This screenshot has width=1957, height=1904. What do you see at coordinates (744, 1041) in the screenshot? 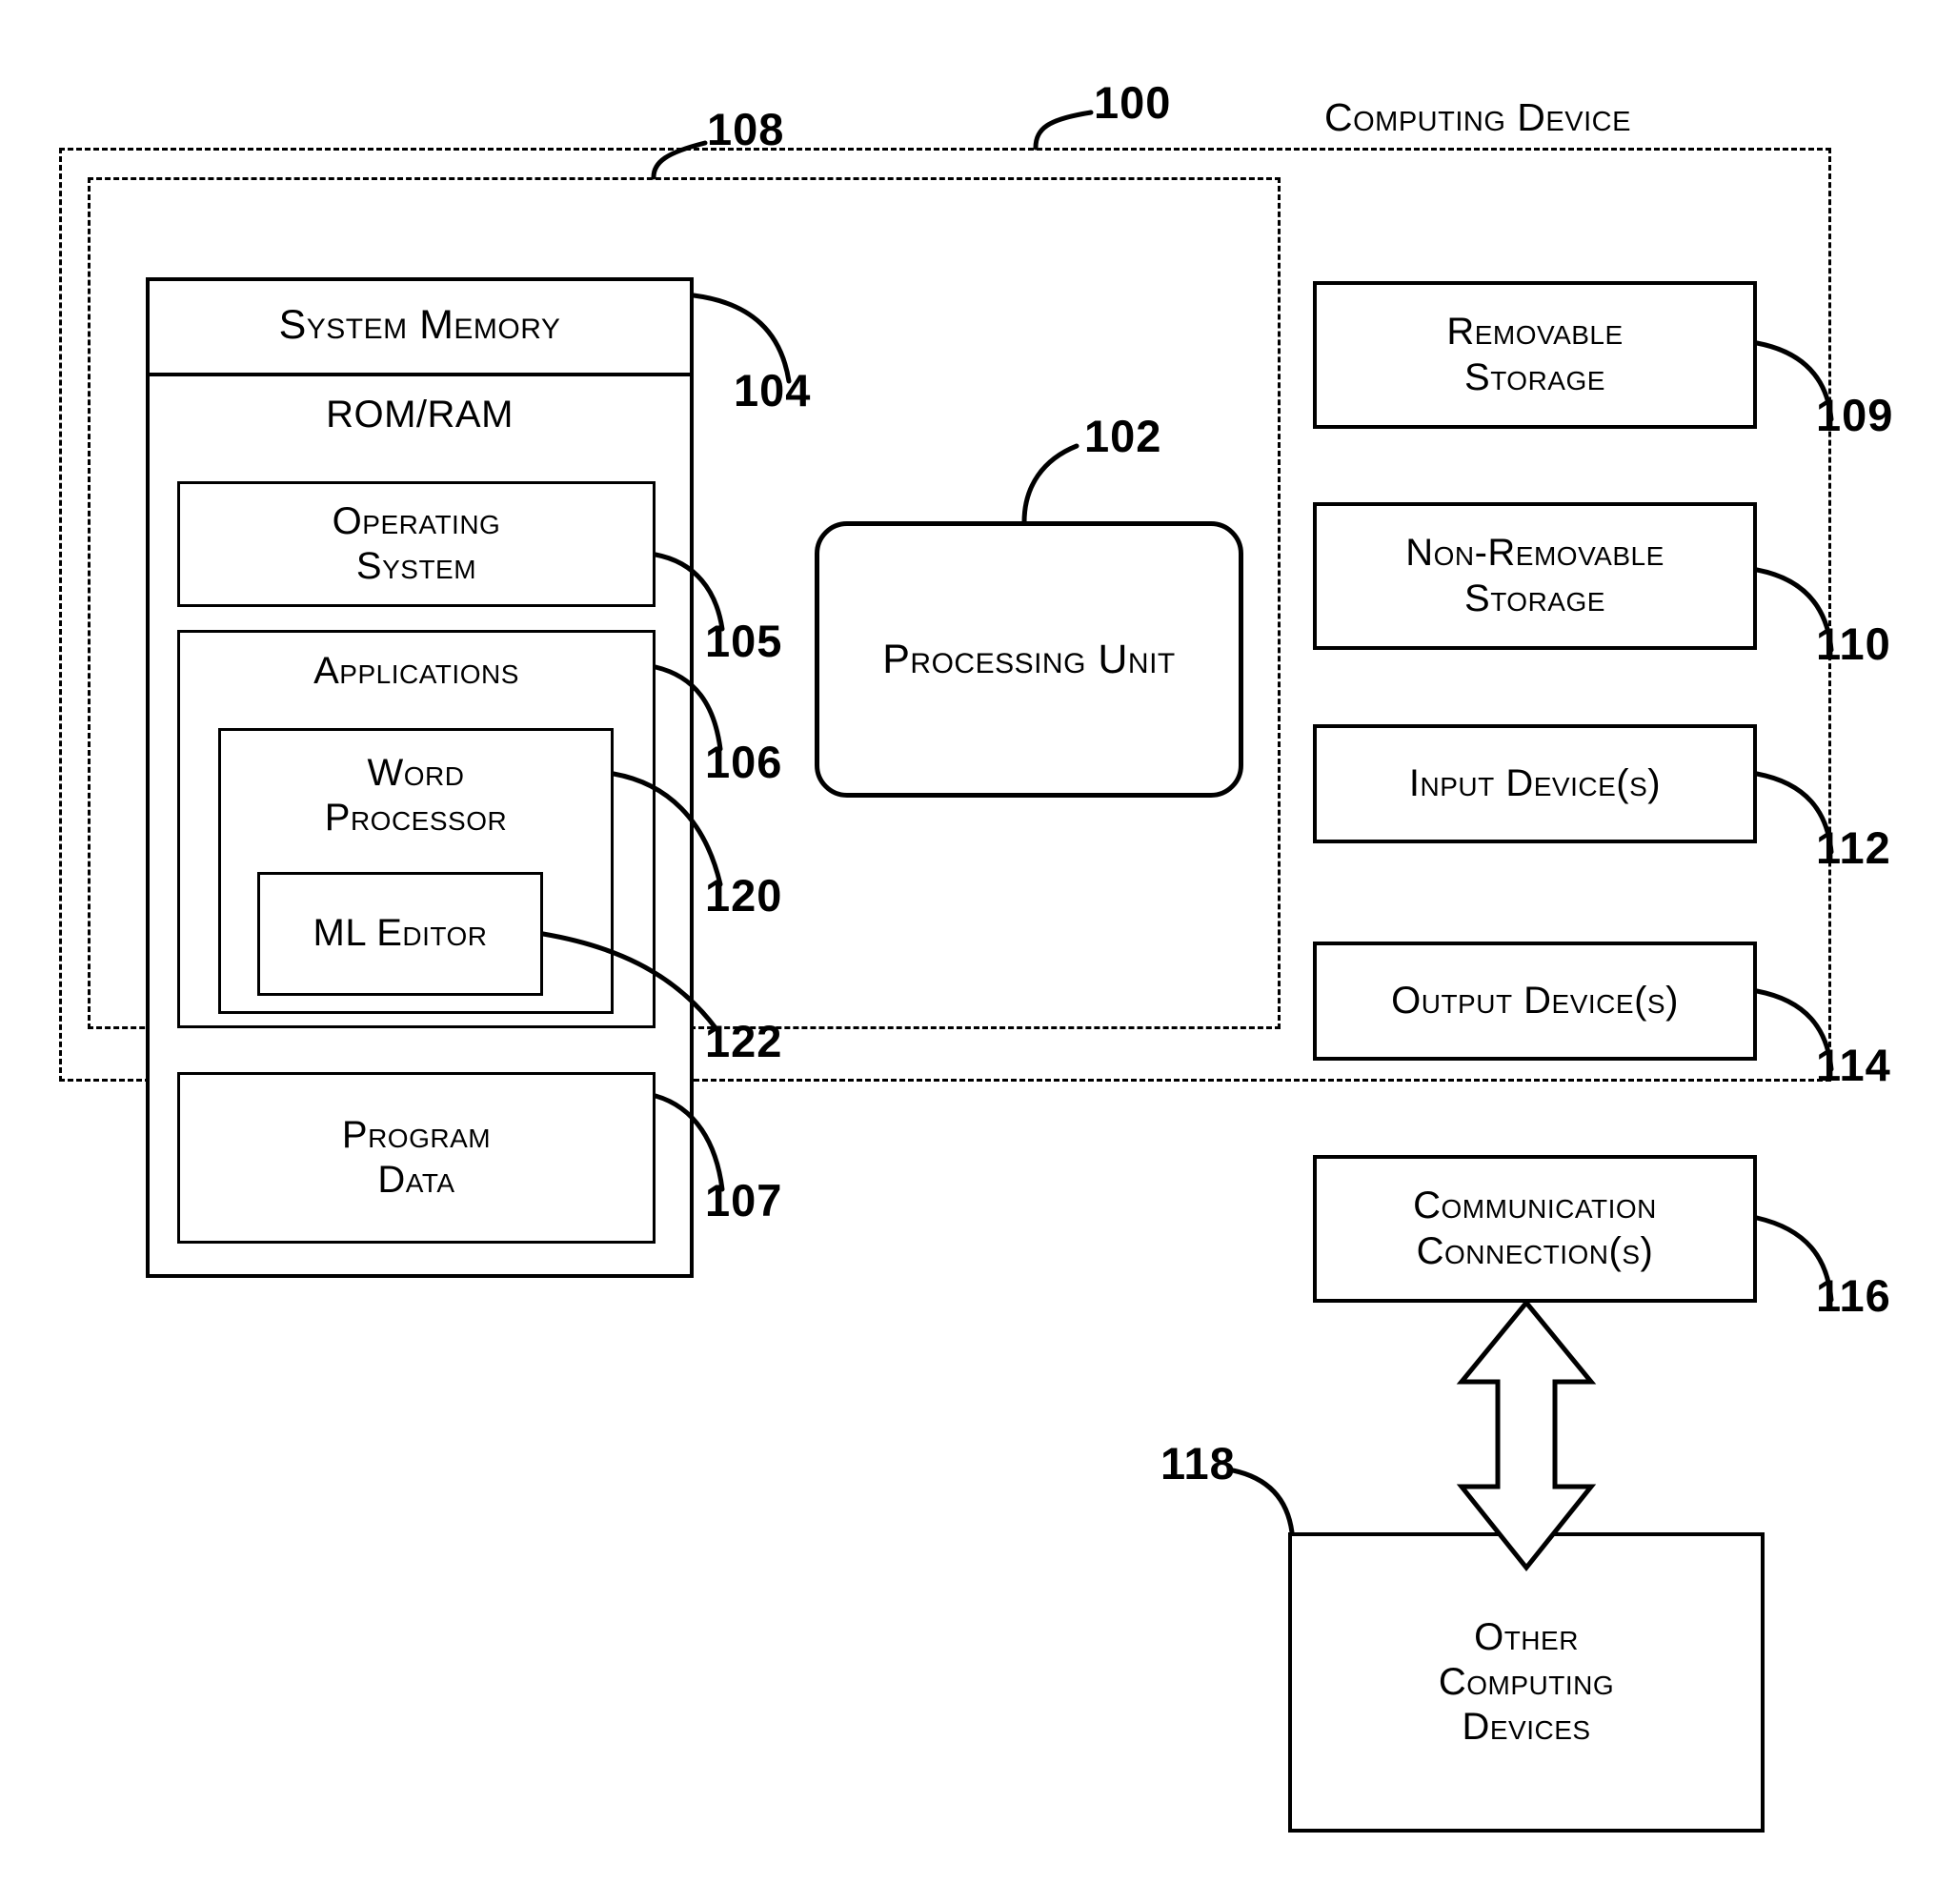
I see `refnum-122: 122` at bounding box center [744, 1041].